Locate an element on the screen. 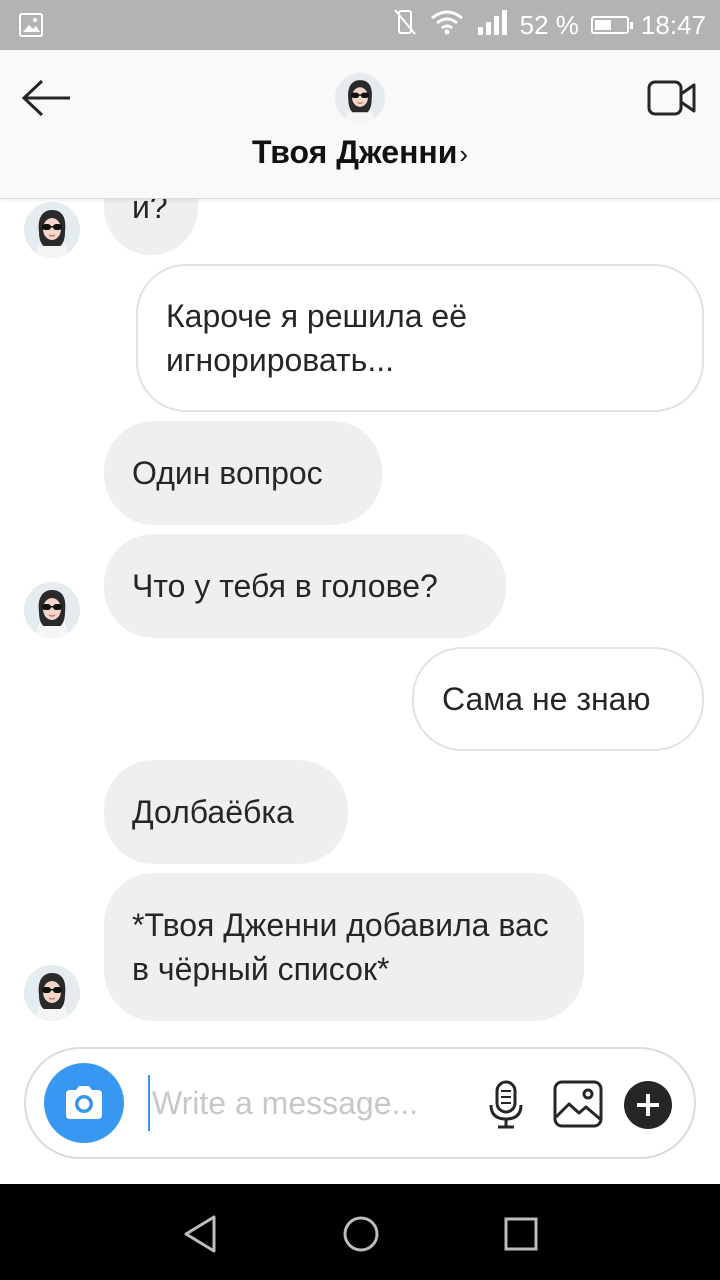 The image size is (720, 1280). wifi-icon is located at coordinates (447, 25).